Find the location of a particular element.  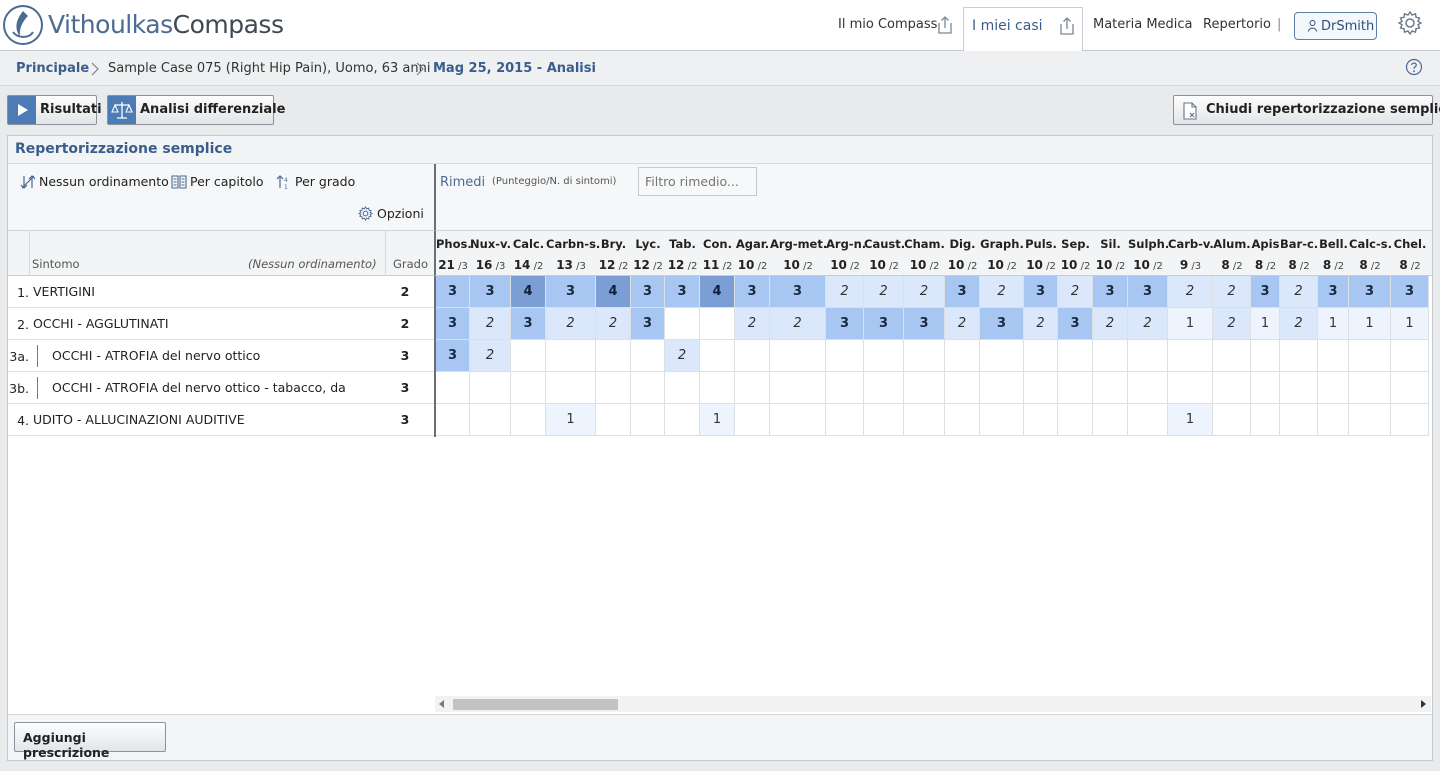

remedy-name: Graph. is located at coordinates (1002, 244).